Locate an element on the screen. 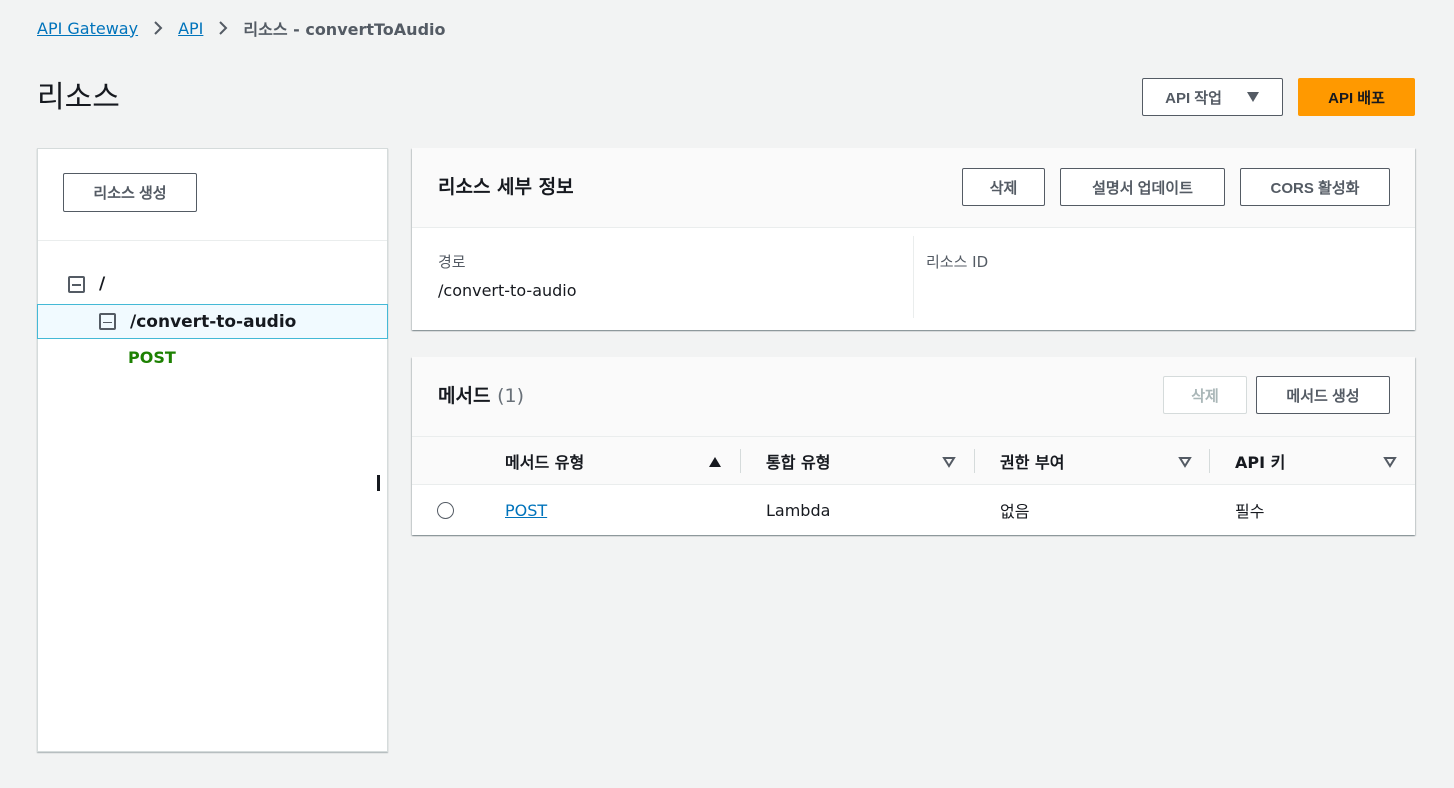 The height and width of the screenshot is (788, 1454). tree-item-label: POST is located at coordinates (152, 357).